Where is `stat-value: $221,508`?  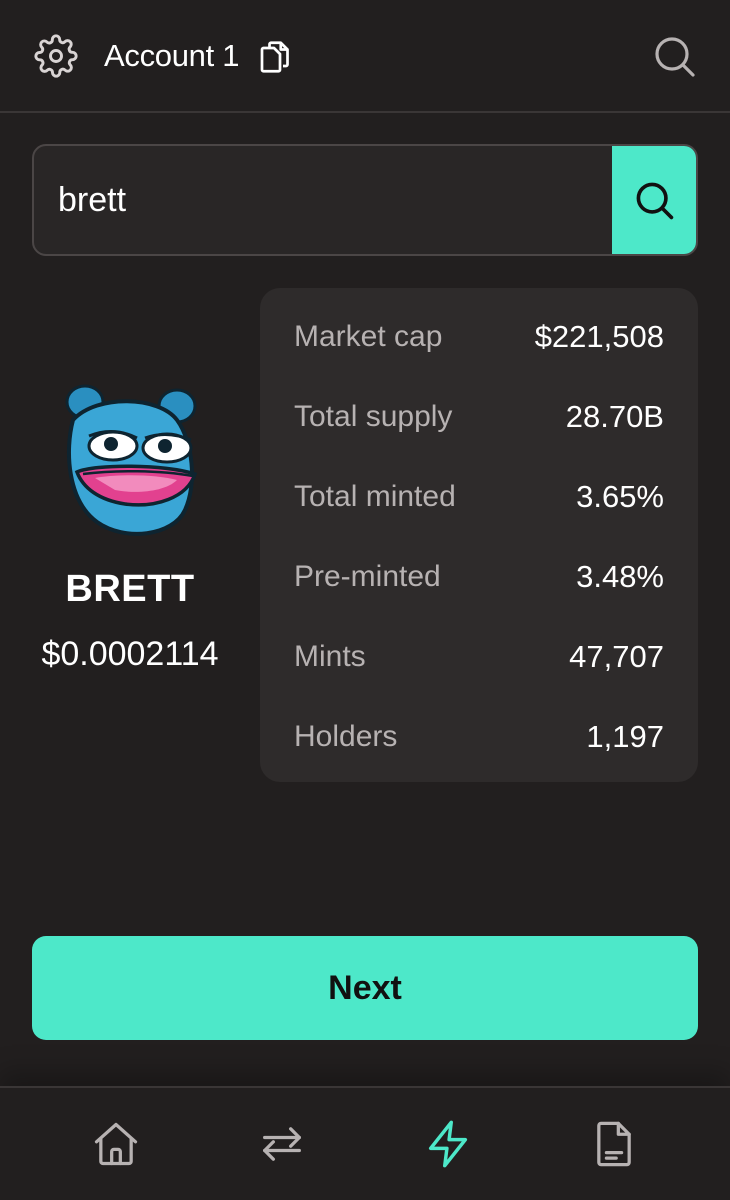 stat-value: $221,508 is located at coordinates (599, 336).